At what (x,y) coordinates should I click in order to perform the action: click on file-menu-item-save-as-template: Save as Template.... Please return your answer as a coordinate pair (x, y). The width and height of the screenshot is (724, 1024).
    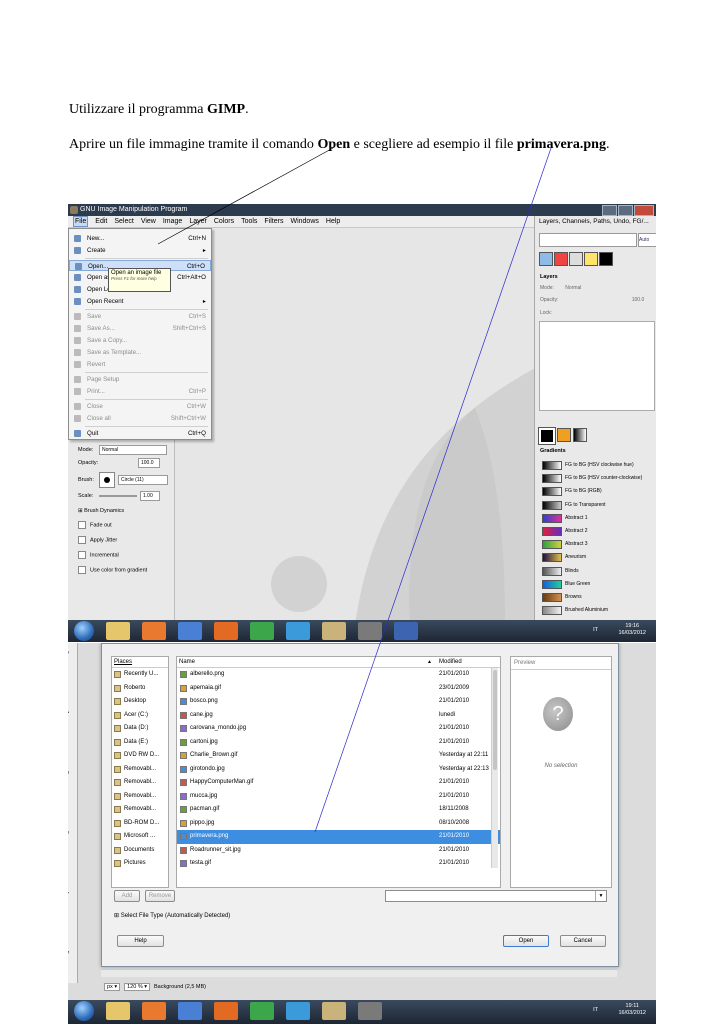
    Looking at the image, I should click on (140, 352).